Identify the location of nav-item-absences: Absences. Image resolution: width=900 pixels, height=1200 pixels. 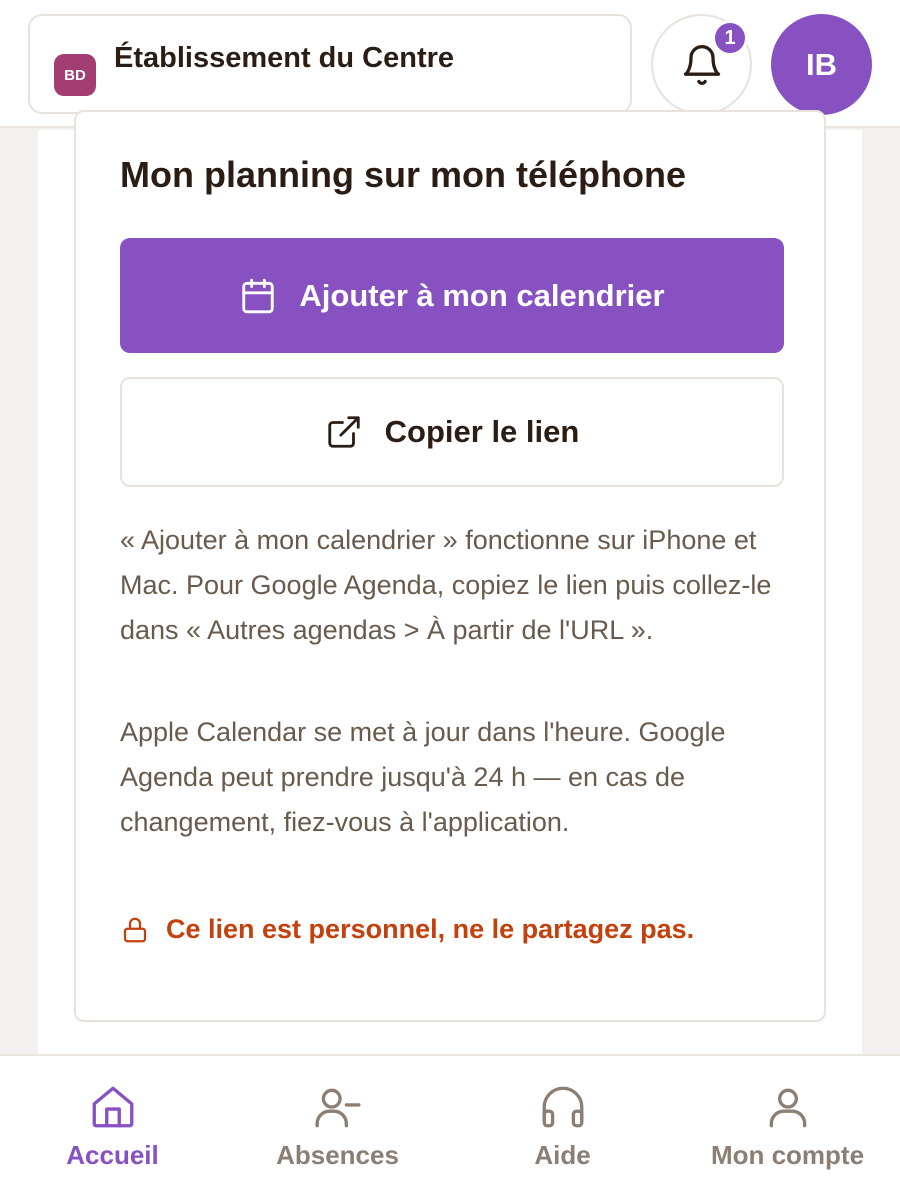
(337, 1126).